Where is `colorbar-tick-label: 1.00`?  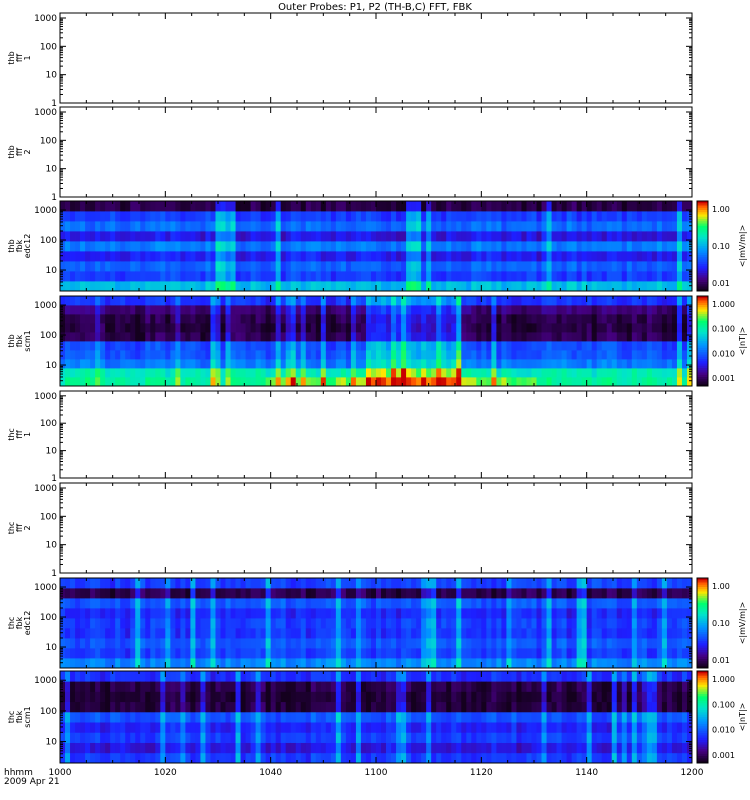 colorbar-tick-label: 1.00 is located at coordinates (721, 209).